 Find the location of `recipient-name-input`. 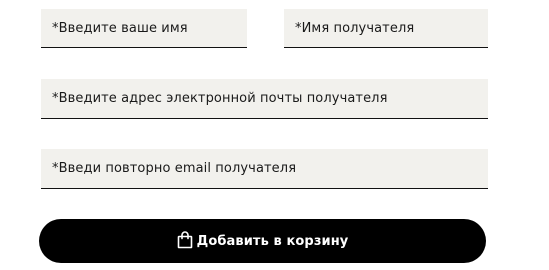

recipient-name-input is located at coordinates (391, 28).